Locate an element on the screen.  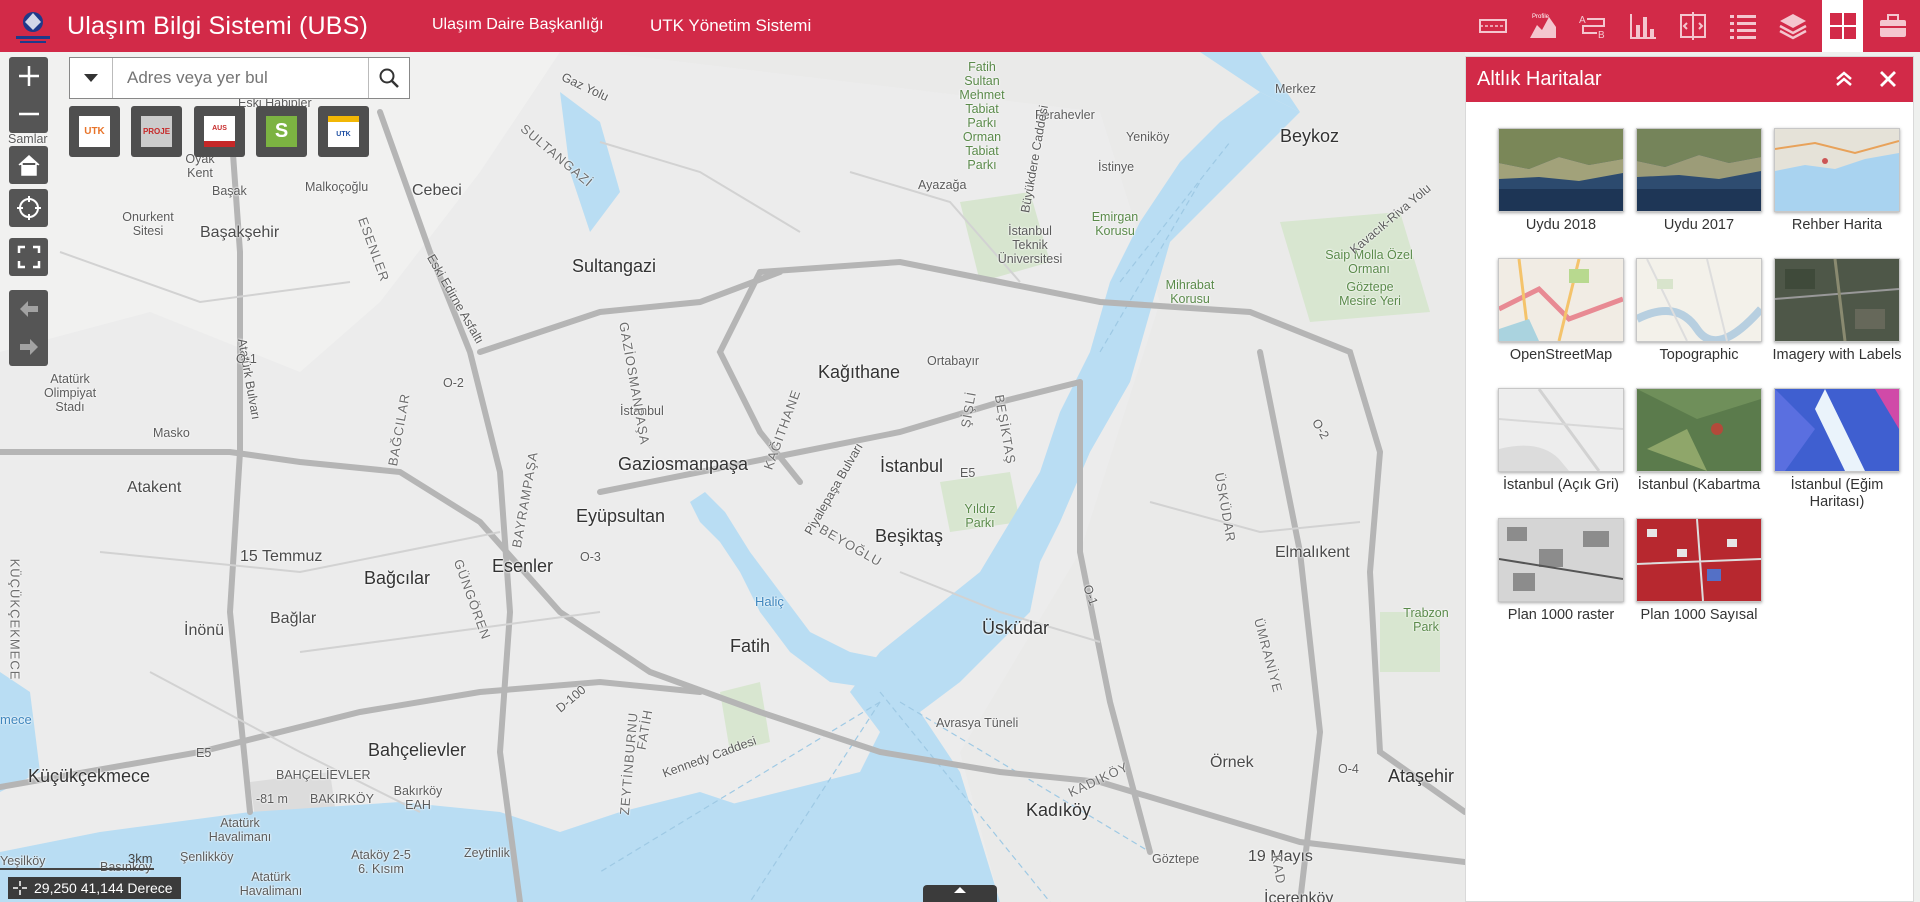
coordinate-readout: 29,250 41,144 Derece is located at coordinates (94, 888).